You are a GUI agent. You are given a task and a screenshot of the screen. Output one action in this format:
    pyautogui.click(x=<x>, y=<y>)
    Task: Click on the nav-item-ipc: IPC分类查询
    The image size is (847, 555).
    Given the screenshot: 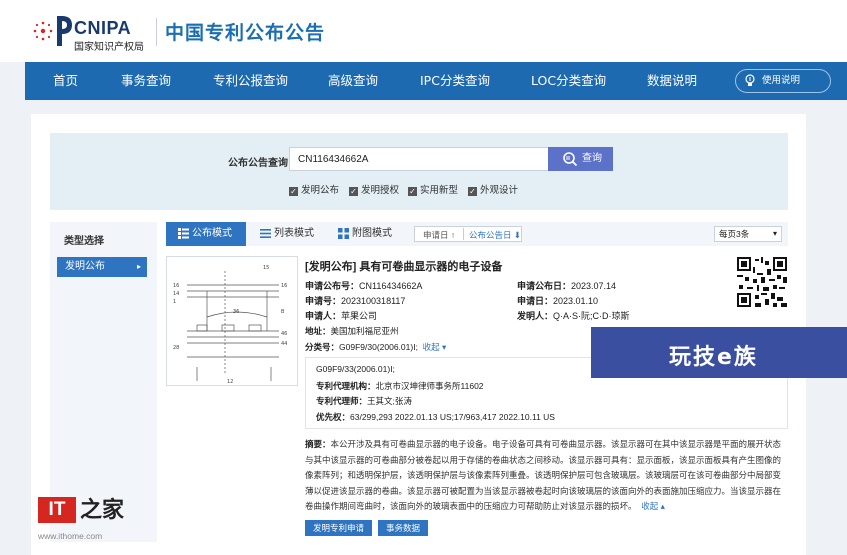 What is the action you would take?
    pyautogui.click(x=455, y=81)
    